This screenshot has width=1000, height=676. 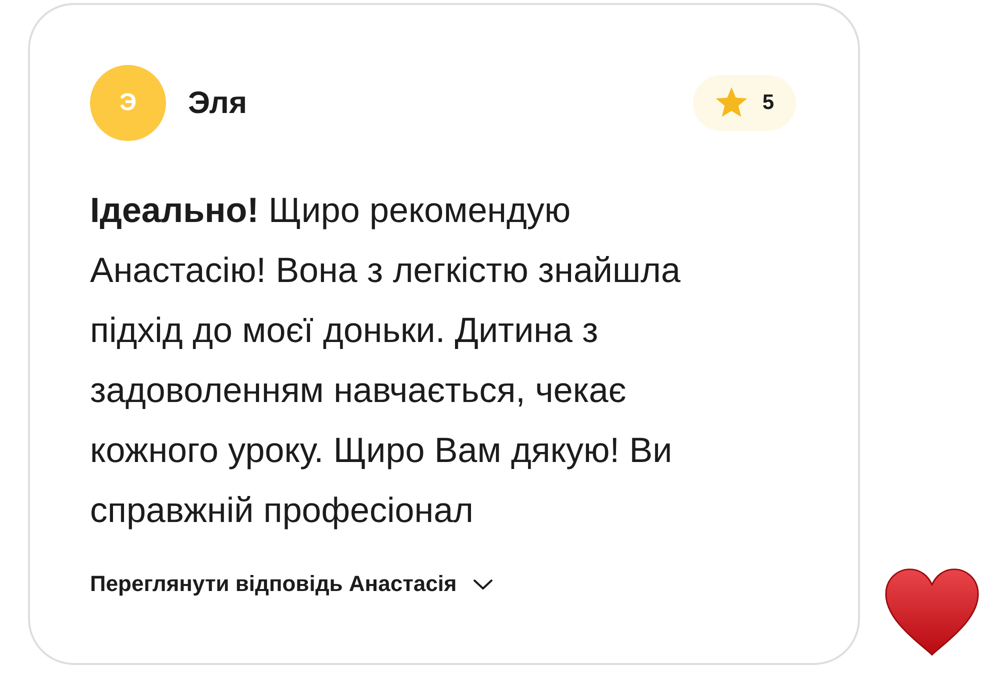 I want to click on view-reply-button: Переглянути відповідь Анастасія, so click(x=291, y=584).